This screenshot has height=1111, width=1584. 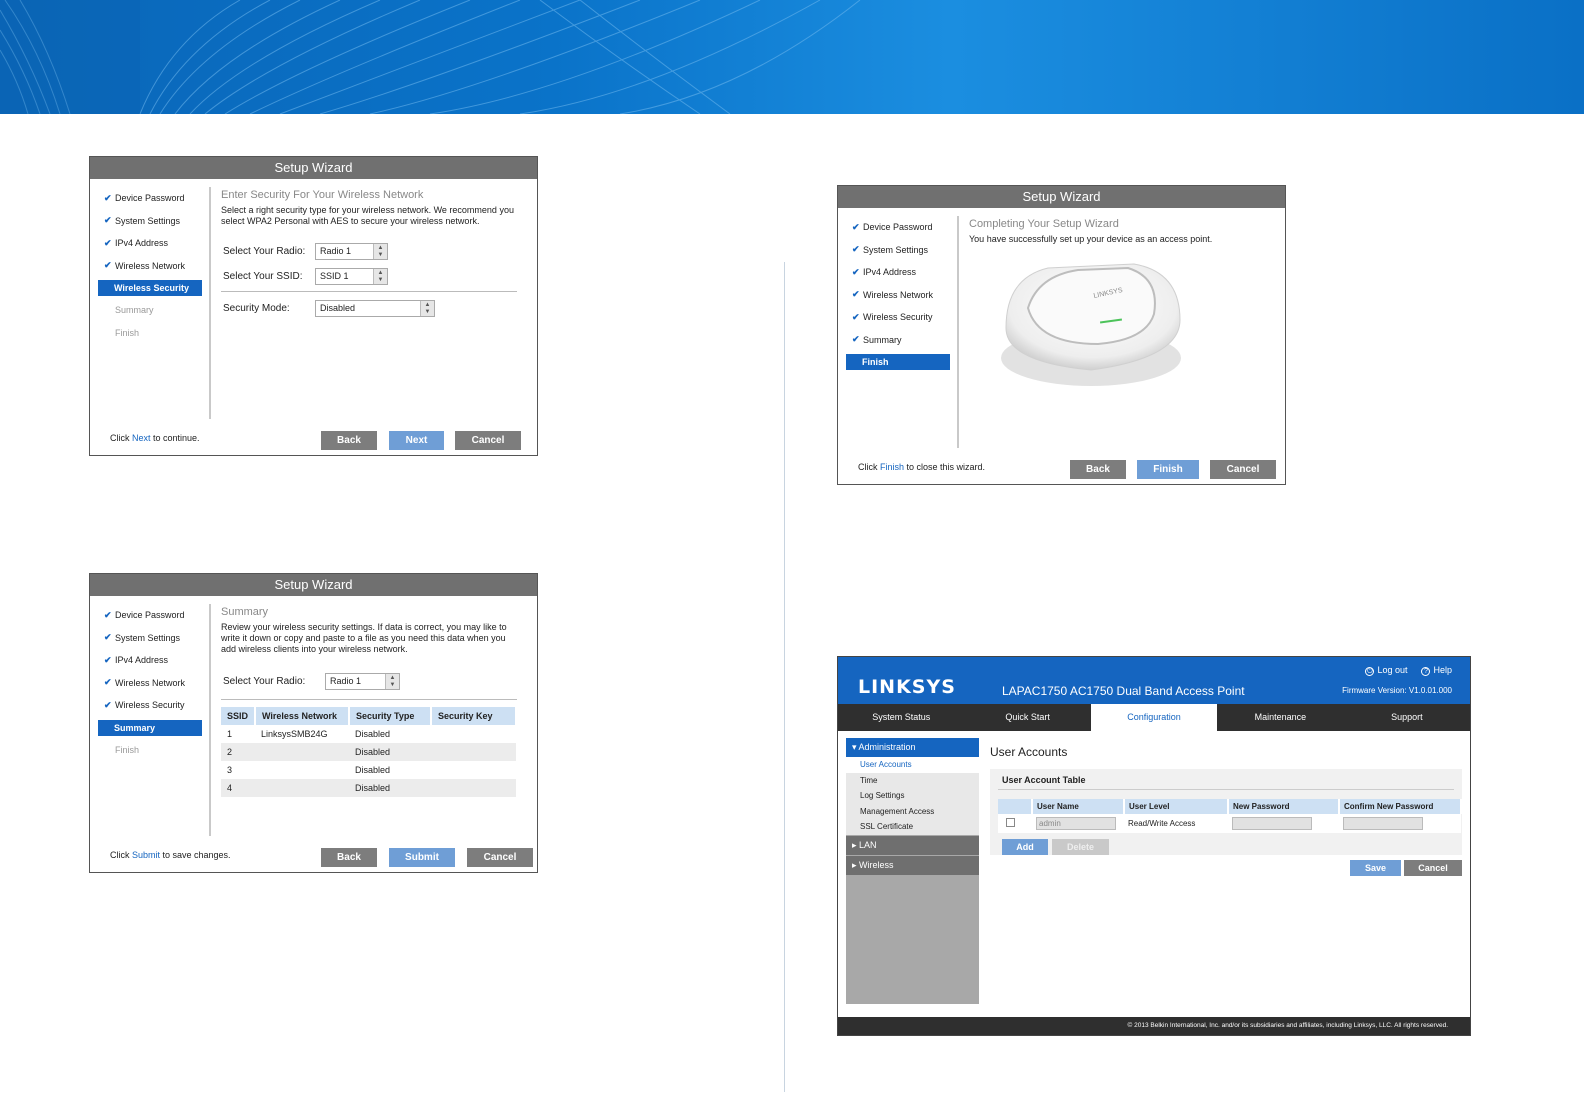 What do you see at coordinates (230, 734) in the screenshot?
I see `cell: 1` at bounding box center [230, 734].